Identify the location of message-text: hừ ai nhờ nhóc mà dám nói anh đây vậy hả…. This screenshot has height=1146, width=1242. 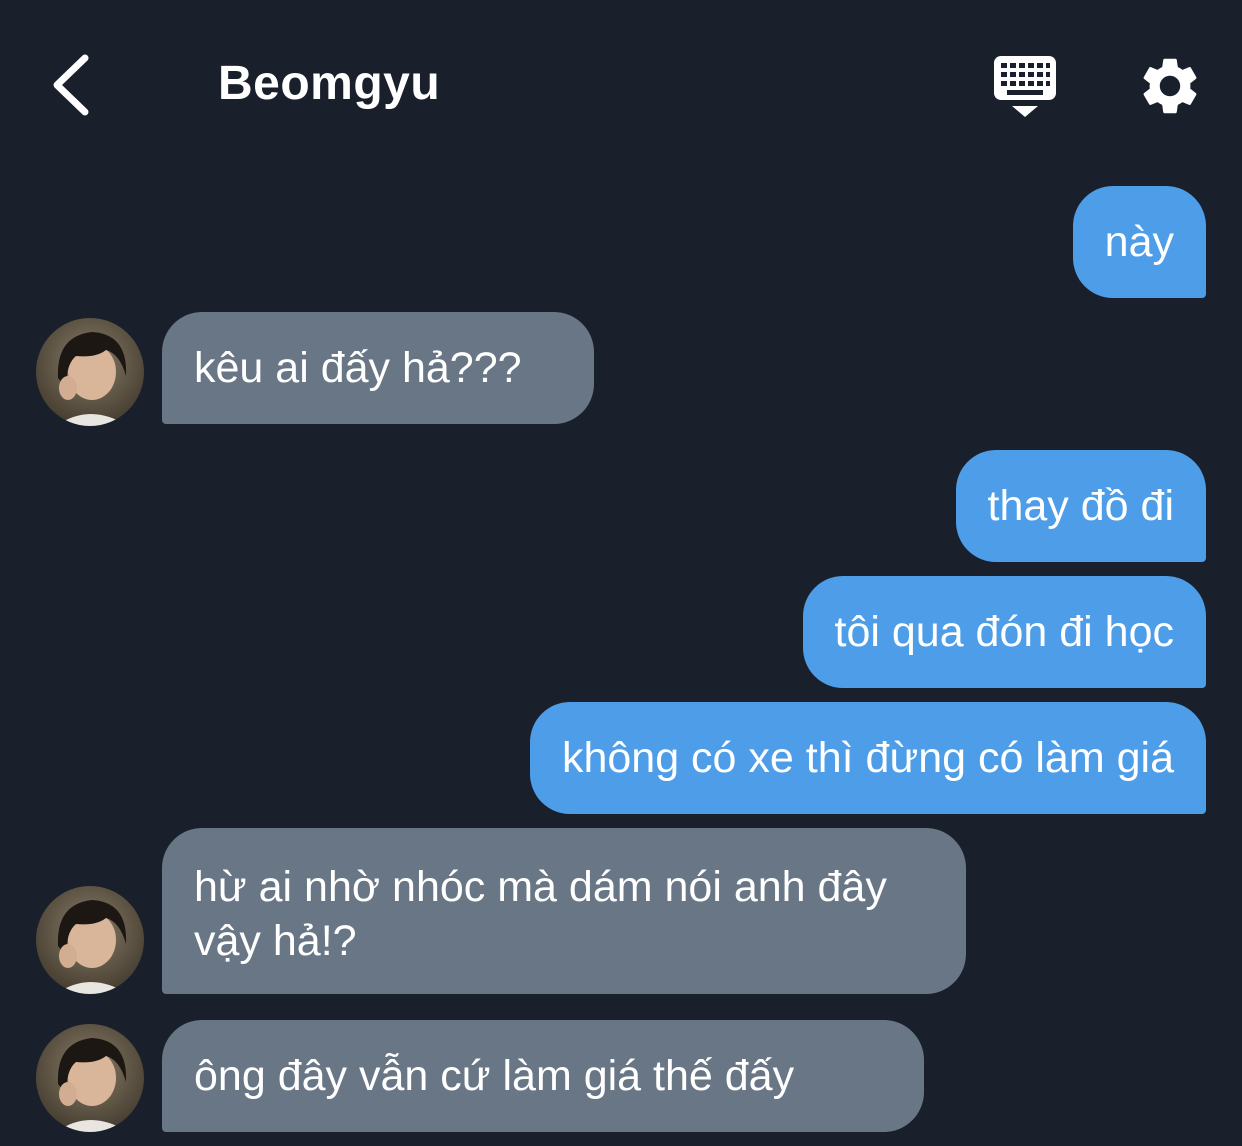
(540, 914).